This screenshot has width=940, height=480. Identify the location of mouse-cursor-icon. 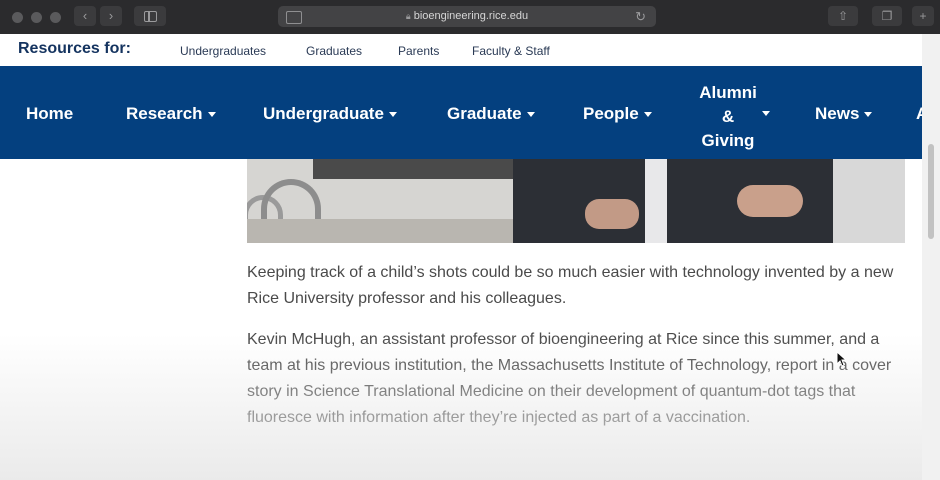
(841, 359).